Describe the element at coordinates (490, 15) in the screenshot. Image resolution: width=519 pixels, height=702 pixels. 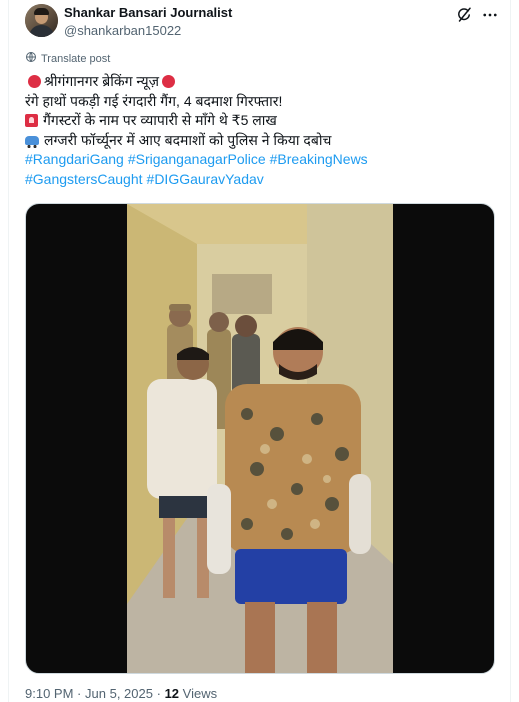
I see `more-icon` at that location.